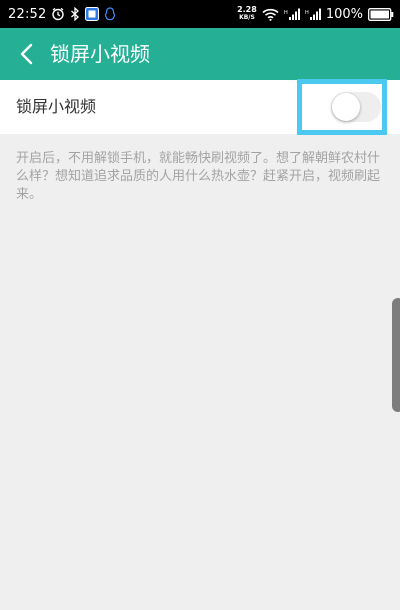 This screenshot has height=610, width=400. Describe the element at coordinates (56, 106) in the screenshot. I see `setting-label: 锁屏小视频` at that location.